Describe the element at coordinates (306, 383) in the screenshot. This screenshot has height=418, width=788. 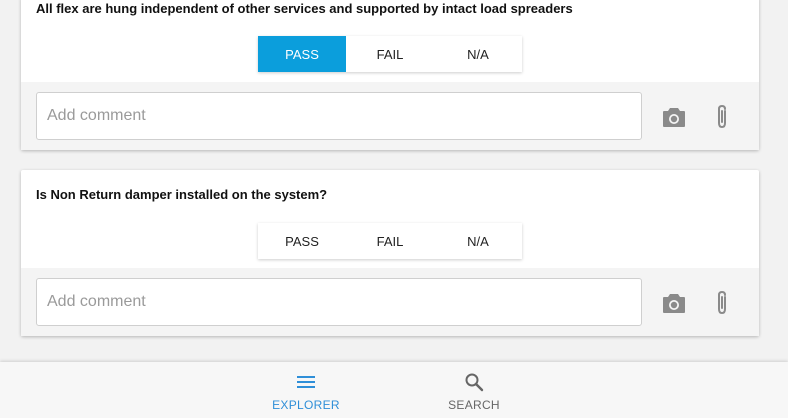
I see `menu-icon` at that location.